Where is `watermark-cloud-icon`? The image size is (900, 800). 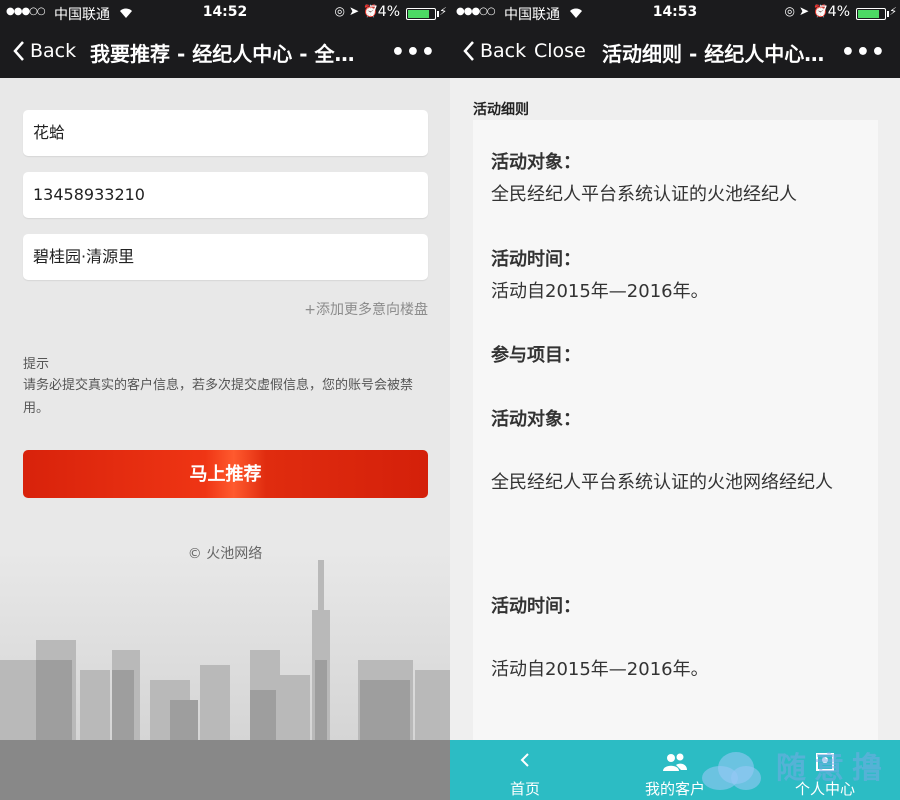
watermark-cloud-icon is located at coordinates (731, 771).